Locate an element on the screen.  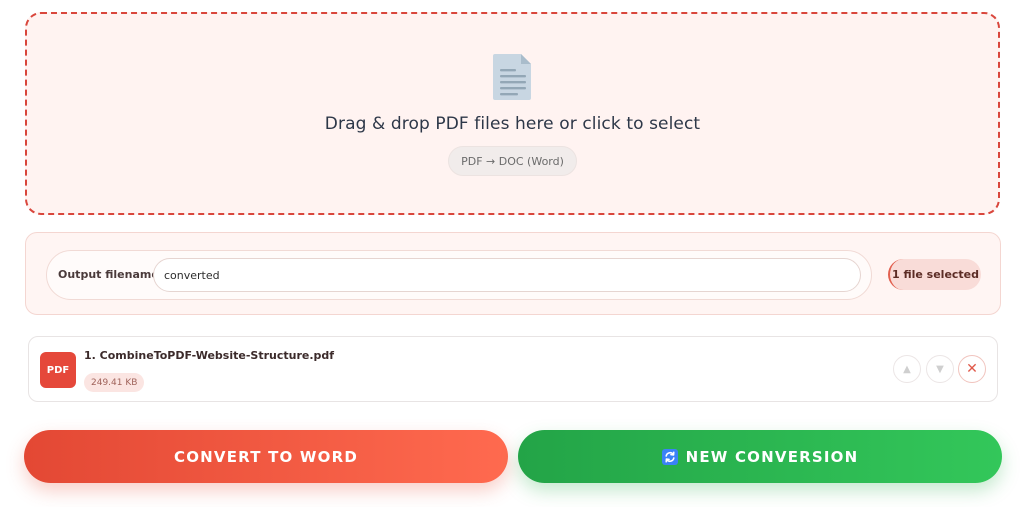
format-badge: PDF → DOC (Word) is located at coordinates (512, 161).